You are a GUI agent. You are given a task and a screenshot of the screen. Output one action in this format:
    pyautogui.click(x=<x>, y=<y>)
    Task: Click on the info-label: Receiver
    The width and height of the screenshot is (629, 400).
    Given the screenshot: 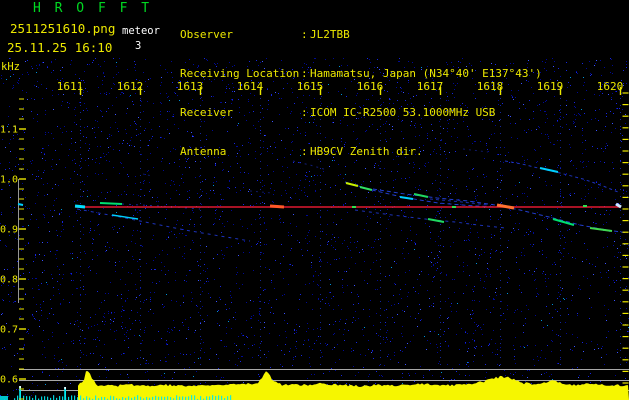 What is the action you would take?
    pyautogui.click(x=206, y=112)
    